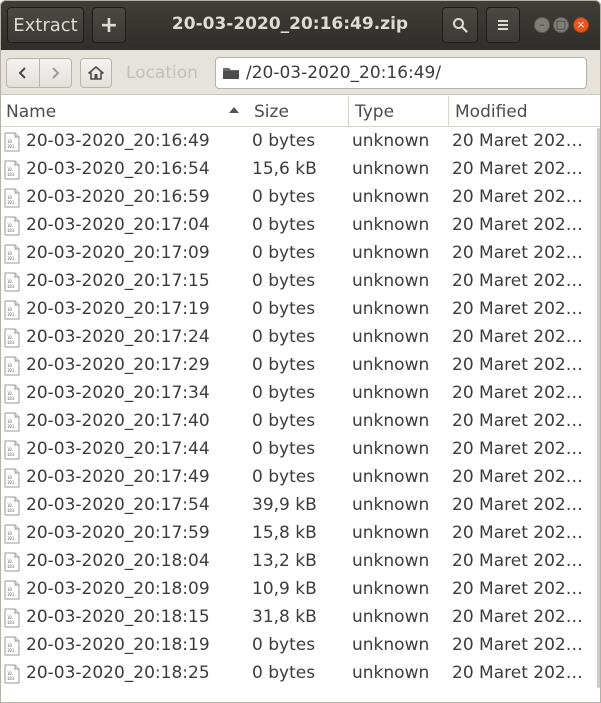 This screenshot has height=703, width=601. Describe the element at coordinates (284, 561) in the screenshot. I see `file-size: 13,2 kB` at that location.